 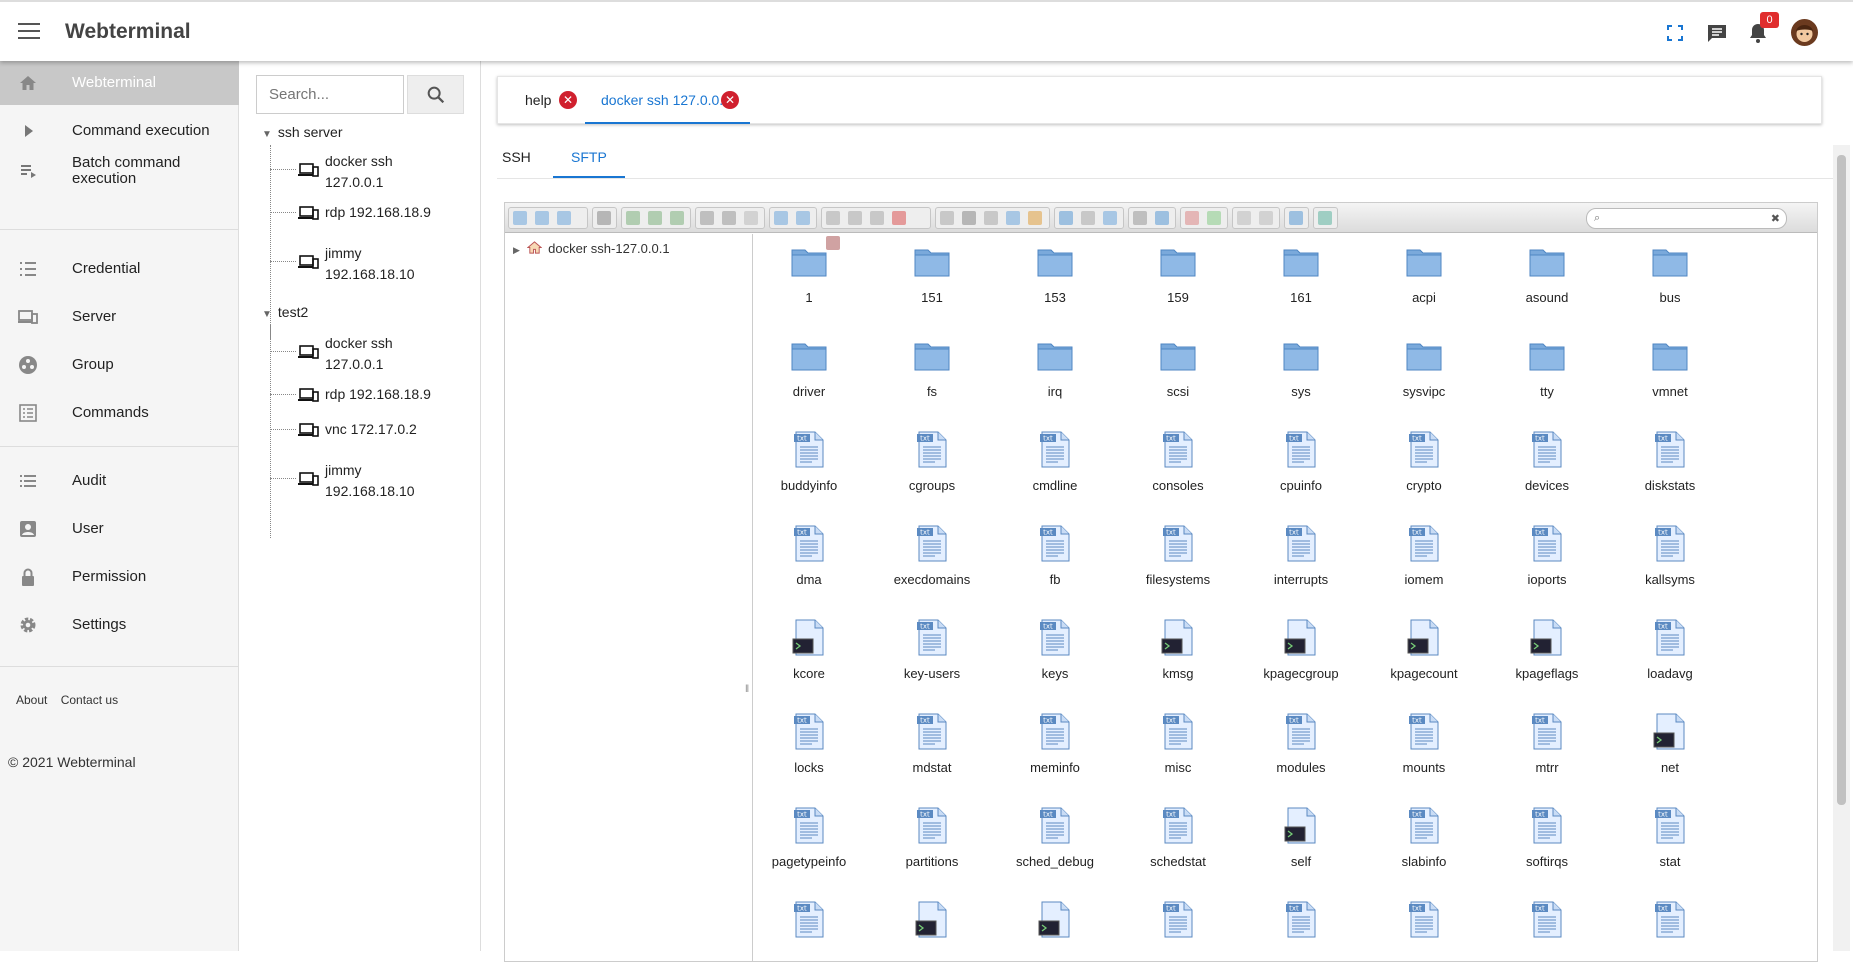 I want to click on duplicate-icon, so click(x=947, y=218).